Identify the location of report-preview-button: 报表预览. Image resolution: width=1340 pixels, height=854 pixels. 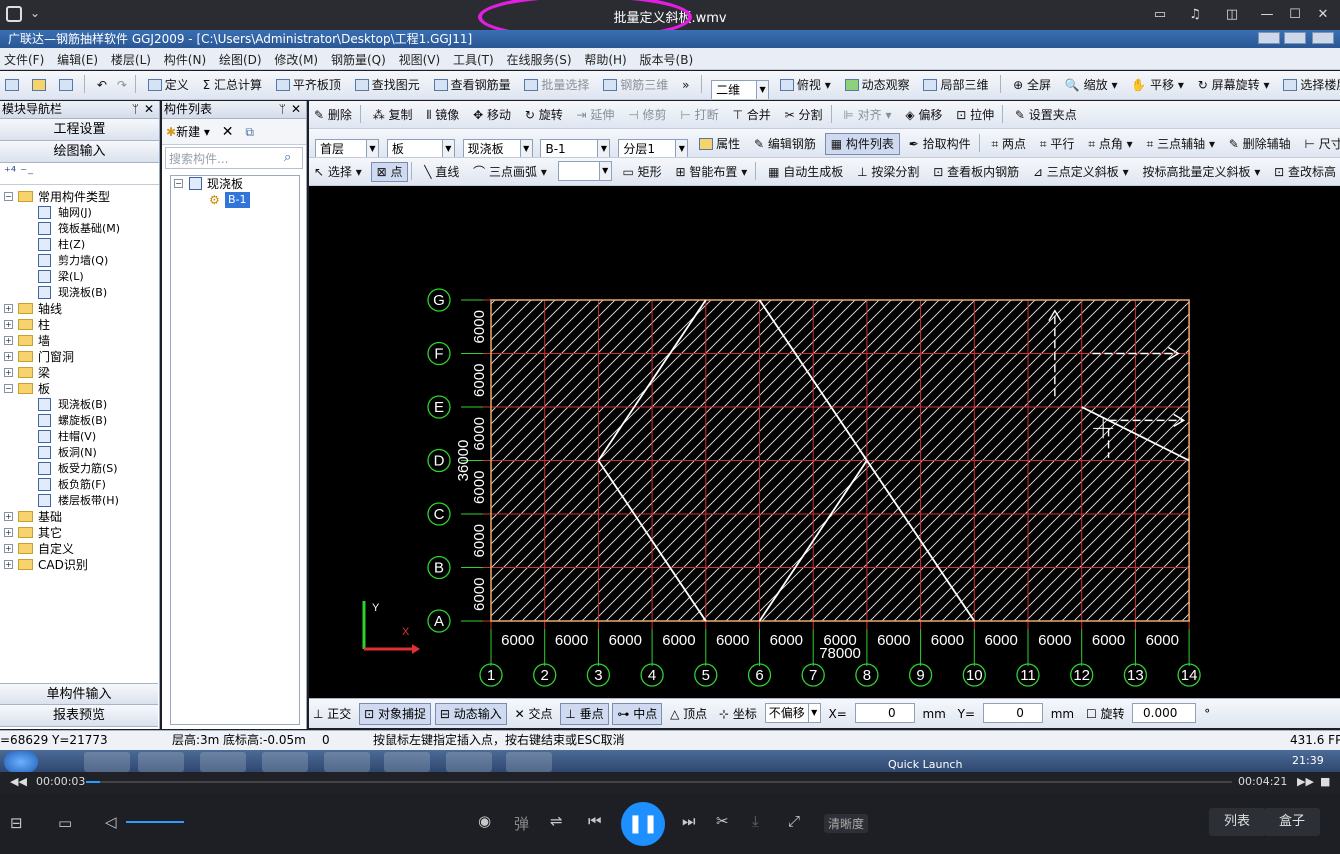
(79, 716).